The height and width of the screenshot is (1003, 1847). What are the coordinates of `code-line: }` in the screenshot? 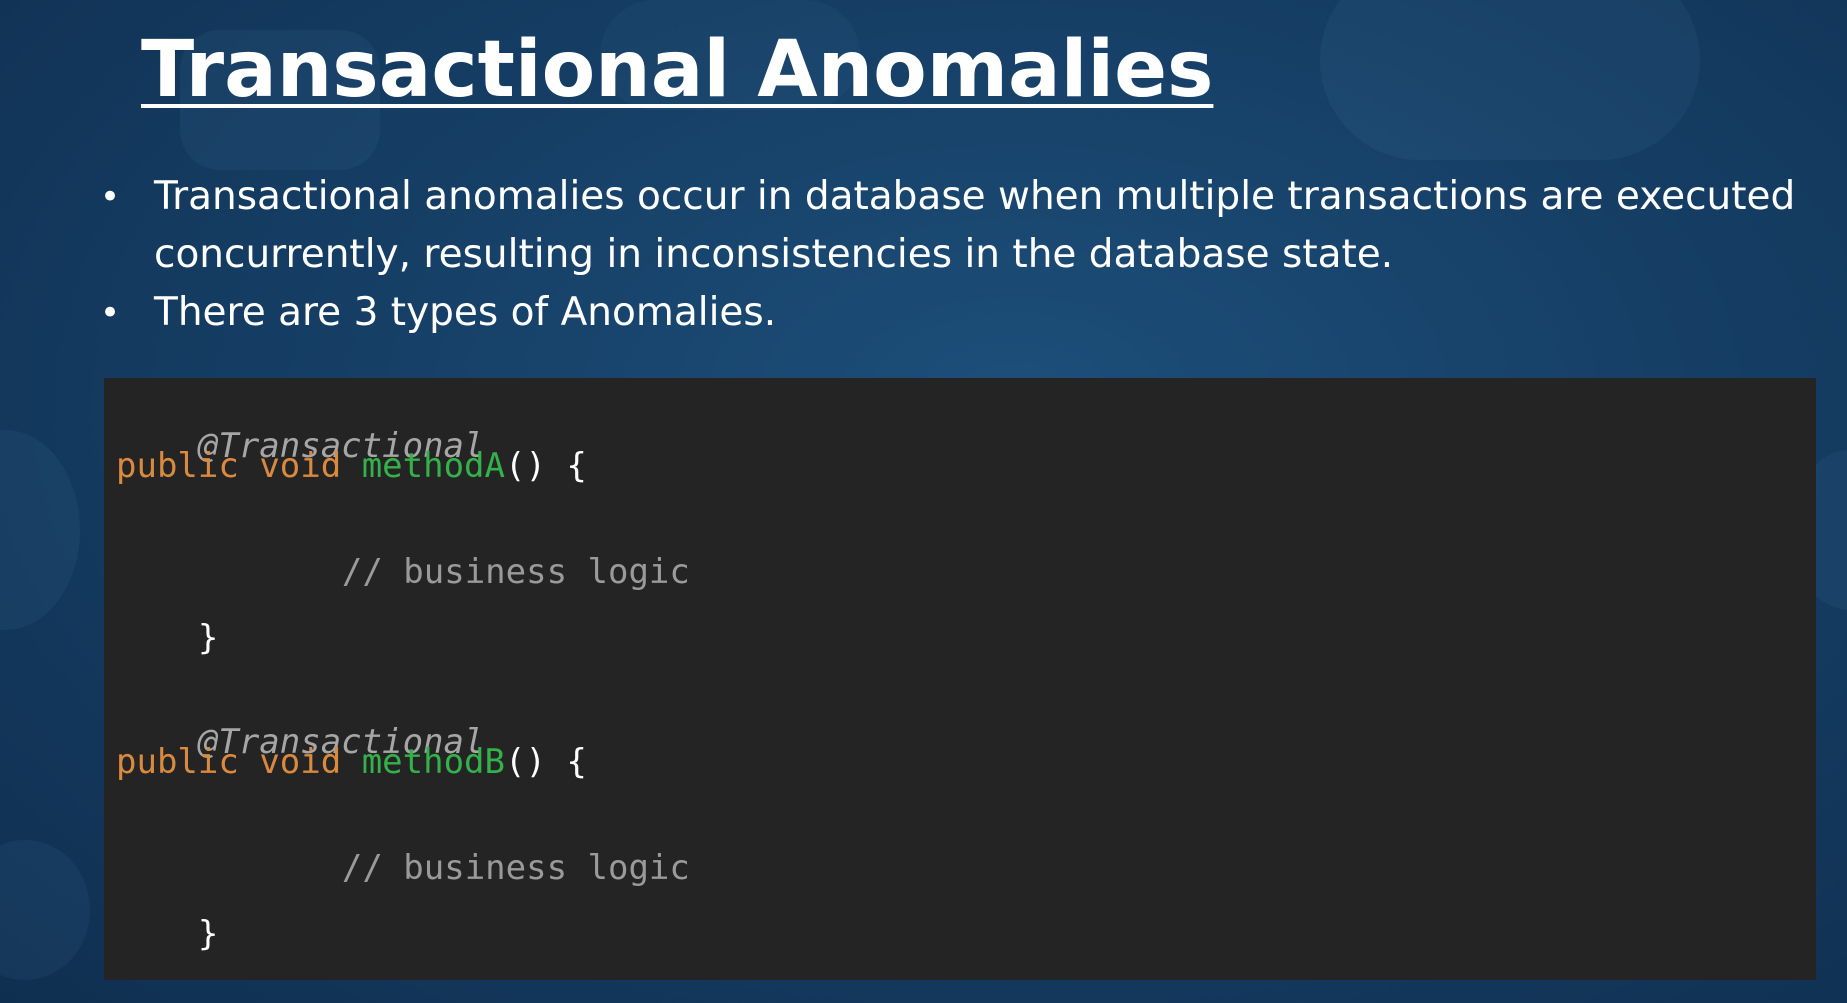 It's located at (167, 934).